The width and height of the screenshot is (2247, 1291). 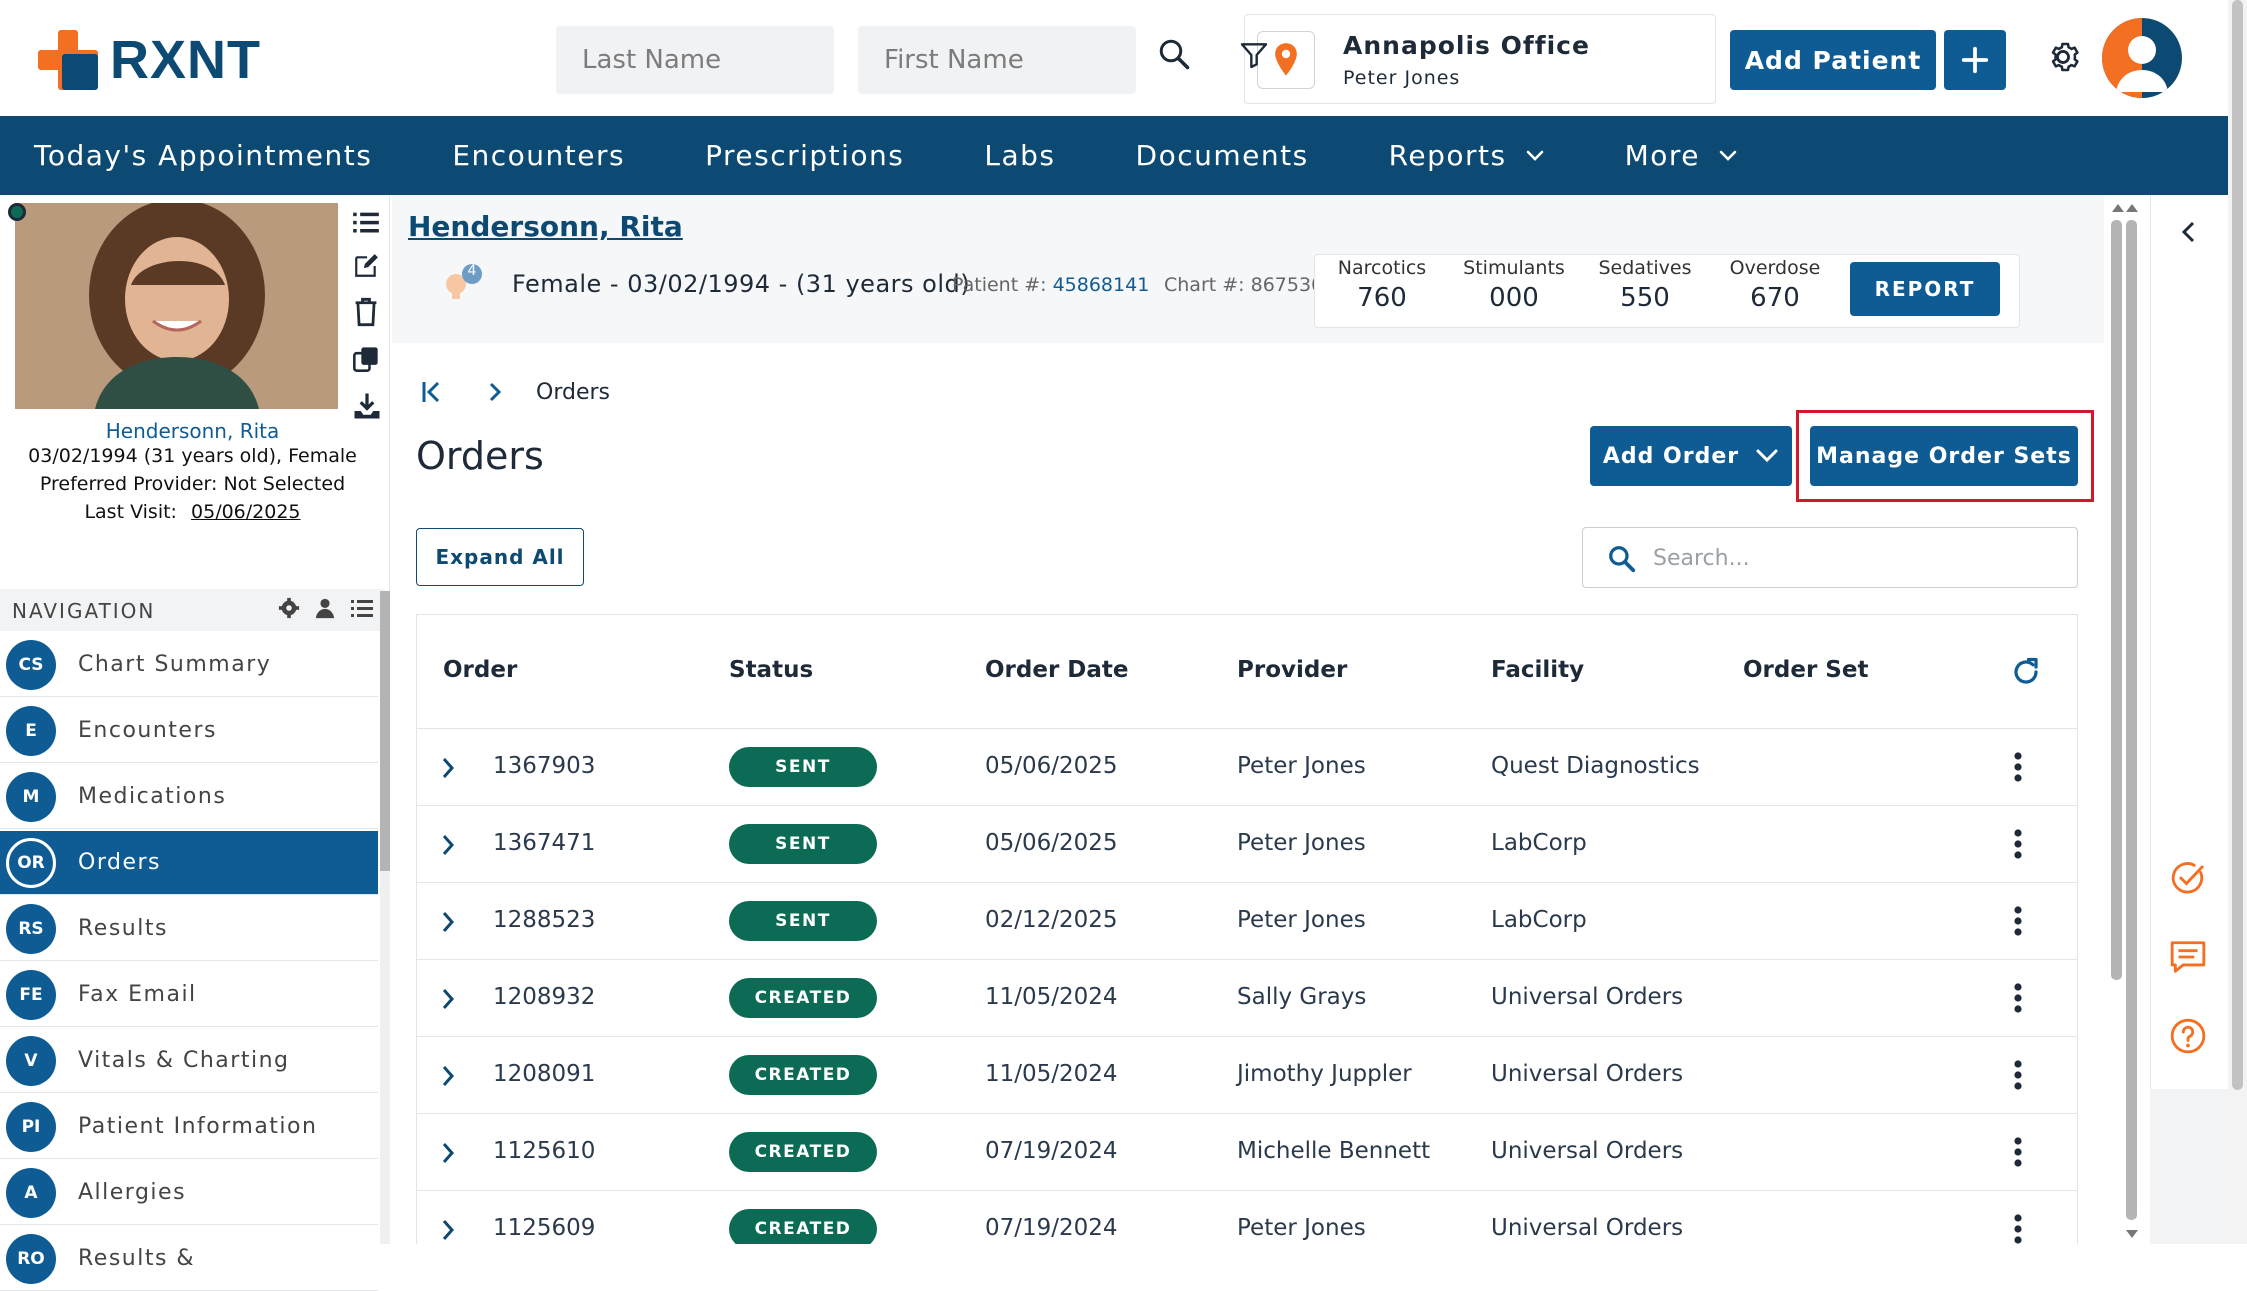 What do you see at coordinates (1681, 155) in the screenshot?
I see `nav-more: More` at bounding box center [1681, 155].